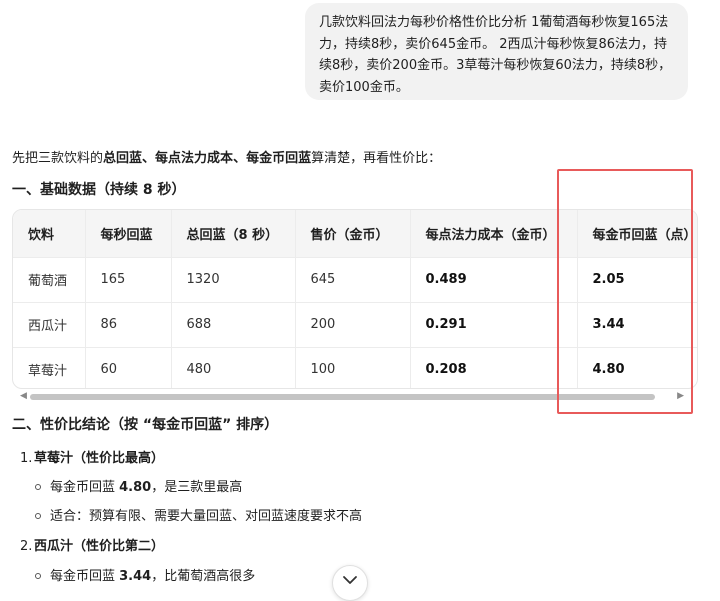 This screenshot has height=601, width=720. What do you see at coordinates (494, 367) in the screenshot?
I see `table-cell: 0.208` at bounding box center [494, 367].